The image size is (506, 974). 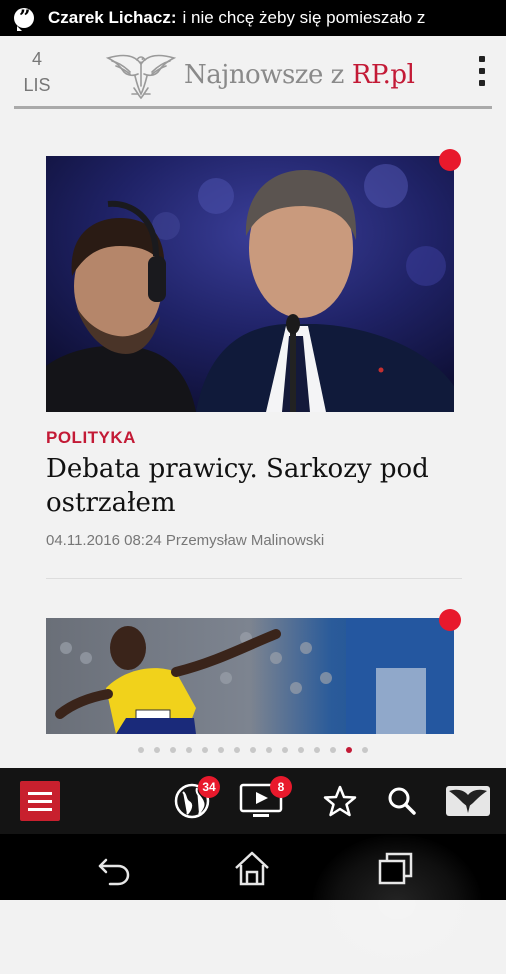 I want to click on page-indicator, so click(x=253, y=750).